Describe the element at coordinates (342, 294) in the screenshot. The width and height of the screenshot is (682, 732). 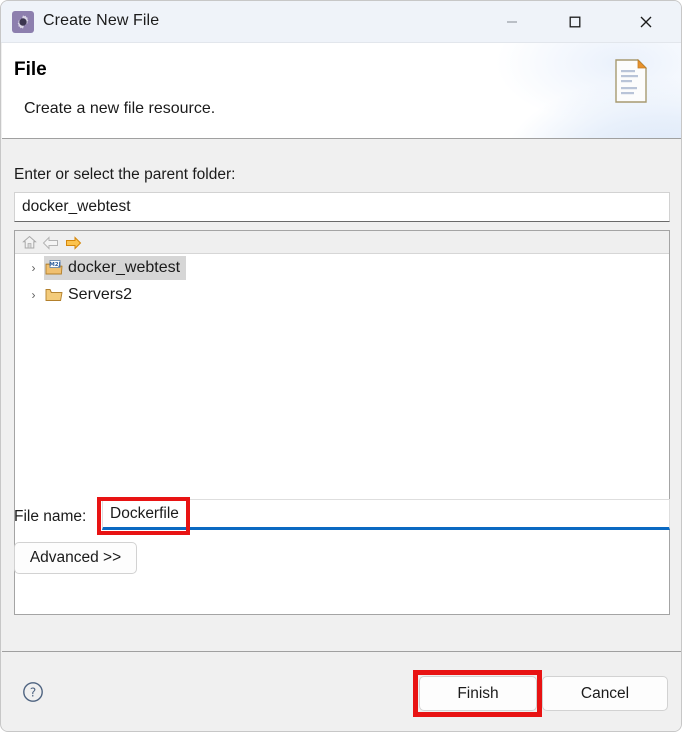
I see `tree-item-servers2: › Servers2` at that location.